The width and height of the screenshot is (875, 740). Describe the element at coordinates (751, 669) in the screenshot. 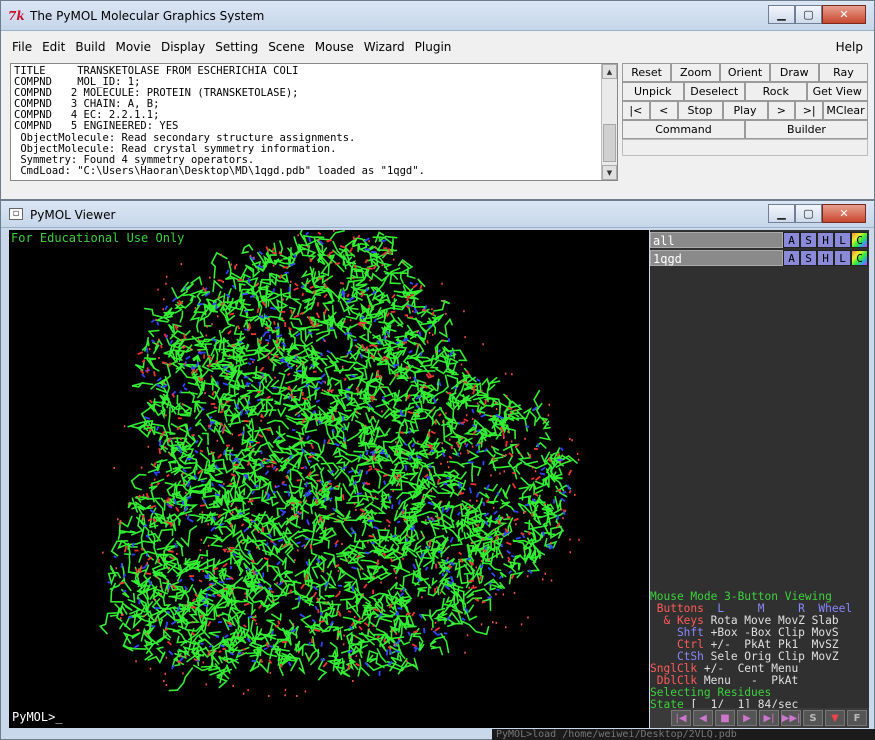

I see `help-text: +/- Cent Menu` at that location.